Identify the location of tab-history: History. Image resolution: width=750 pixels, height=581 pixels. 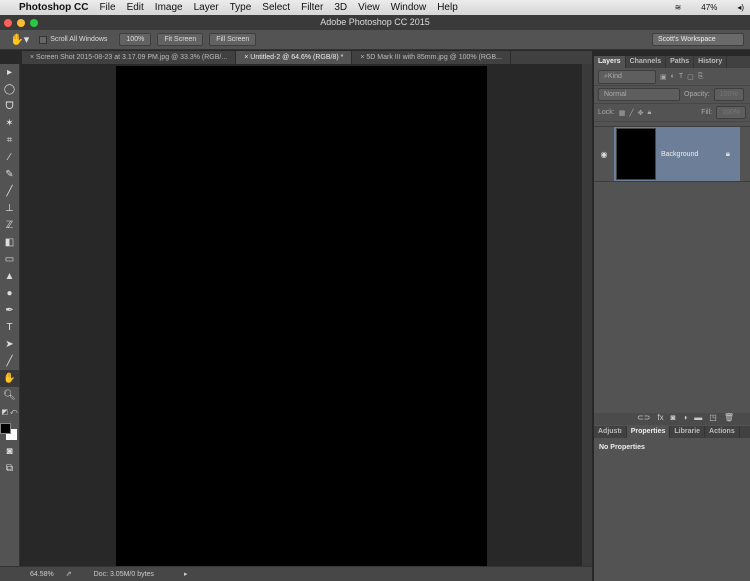
(711, 62).